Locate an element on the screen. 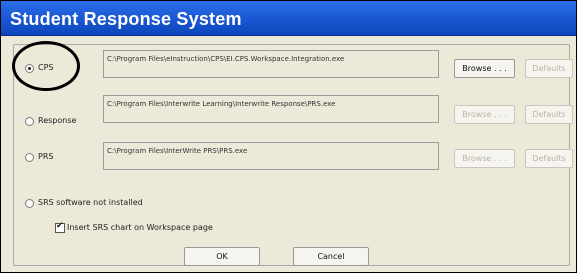  not-installed-radio is located at coordinates (29, 203).